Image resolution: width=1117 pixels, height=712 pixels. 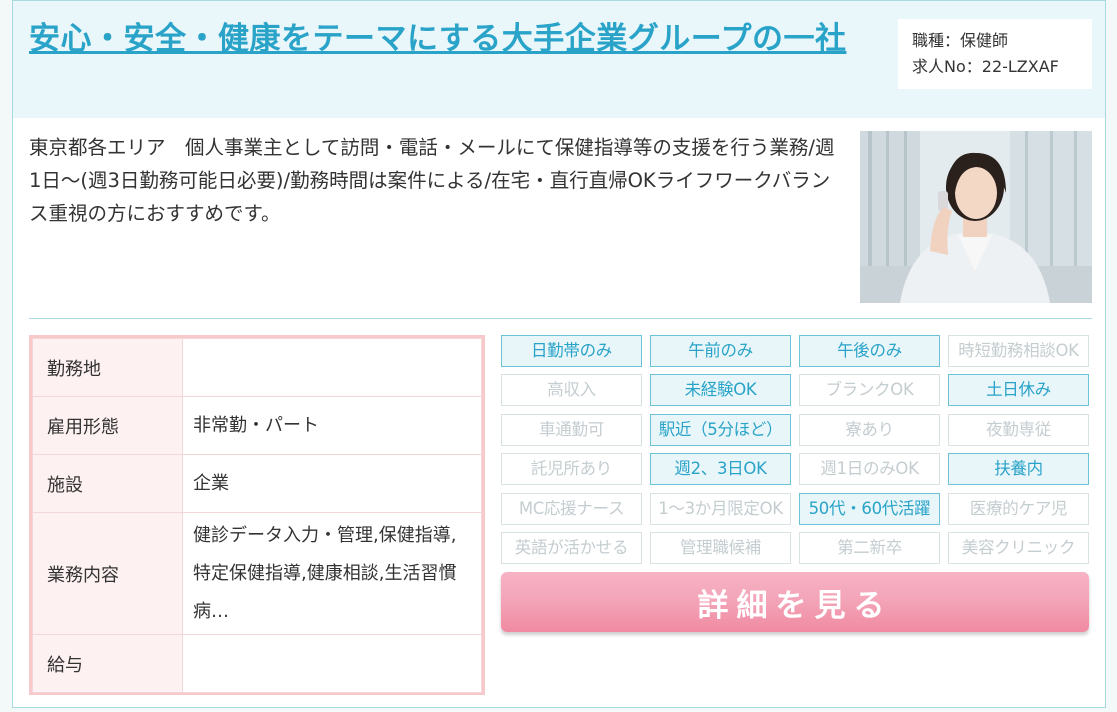 What do you see at coordinates (107, 663) in the screenshot?
I see `info-label-salary: 給与` at bounding box center [107, 663].